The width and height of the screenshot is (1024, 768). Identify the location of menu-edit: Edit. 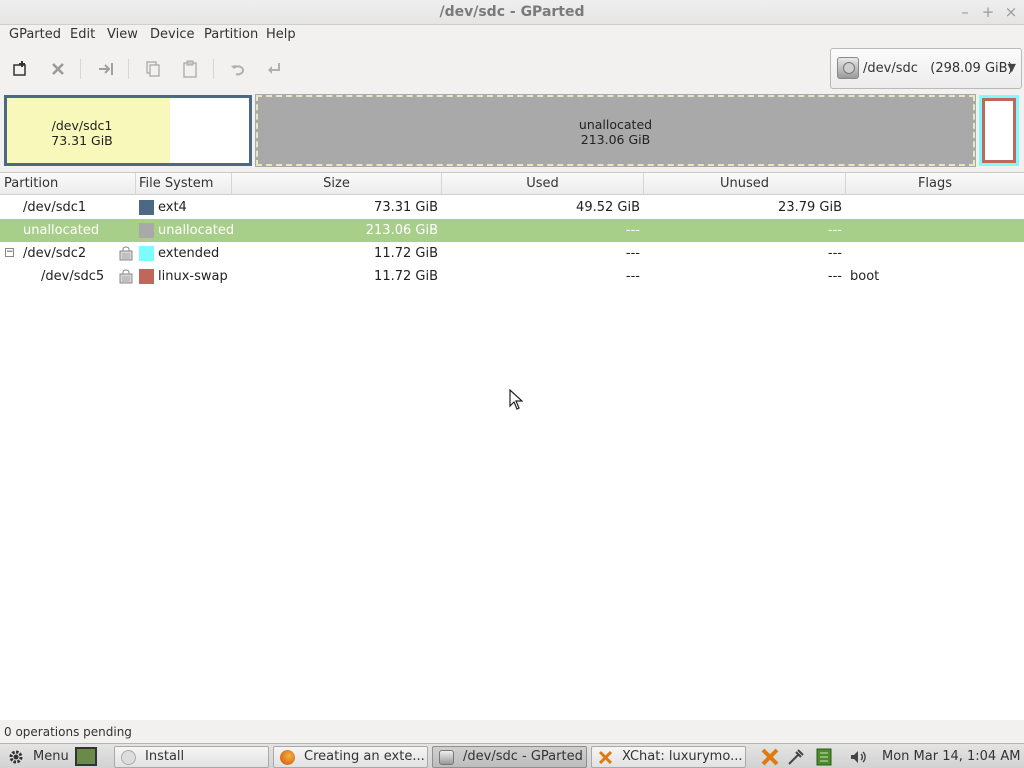
(82, 34).